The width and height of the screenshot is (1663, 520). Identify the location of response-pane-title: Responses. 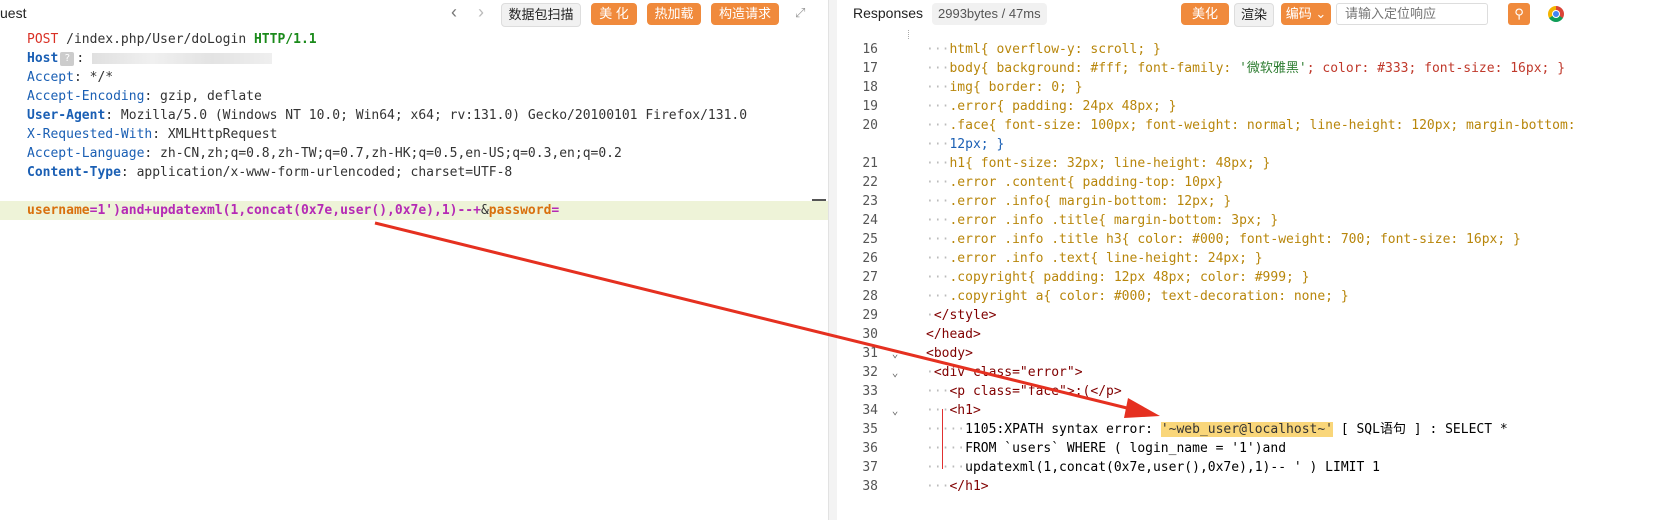
(888, 13).